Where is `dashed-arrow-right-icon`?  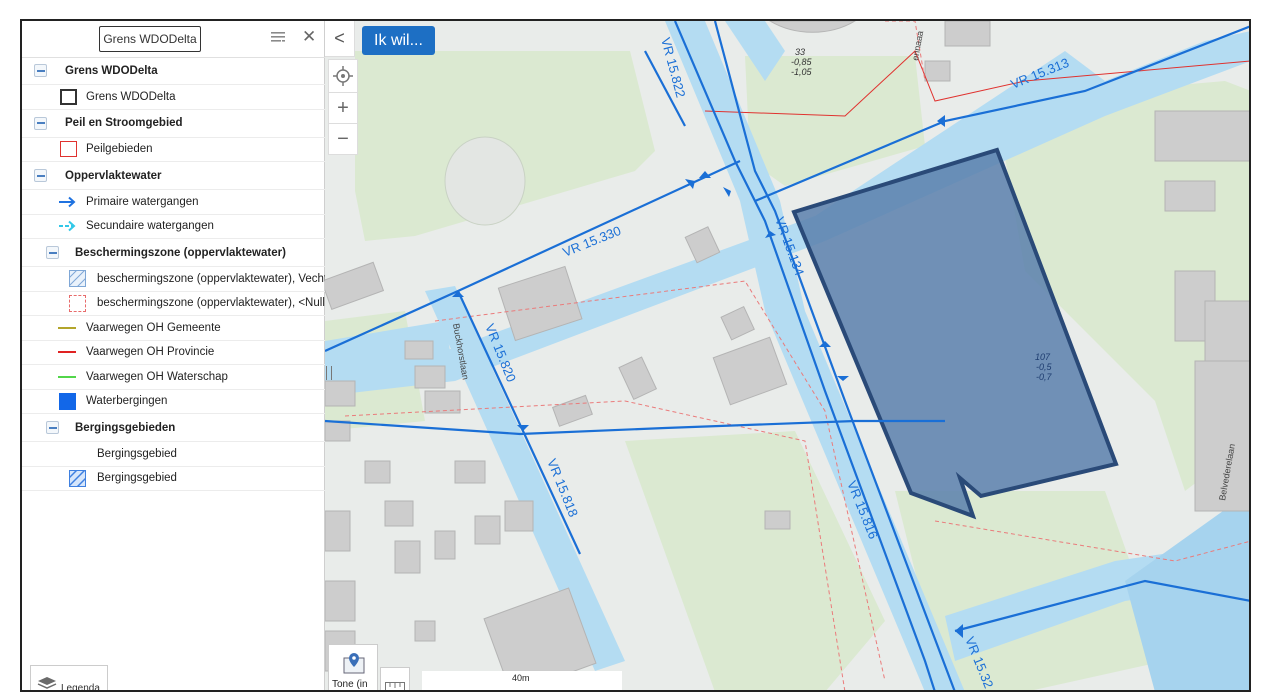 dashed-arrow-right-icon is located at coordinates (67, 226).